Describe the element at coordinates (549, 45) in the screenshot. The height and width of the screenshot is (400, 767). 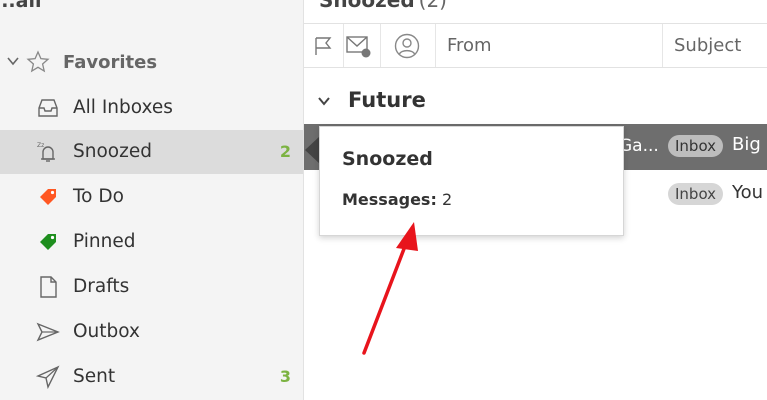
I see `from-column-header: From` at that location.